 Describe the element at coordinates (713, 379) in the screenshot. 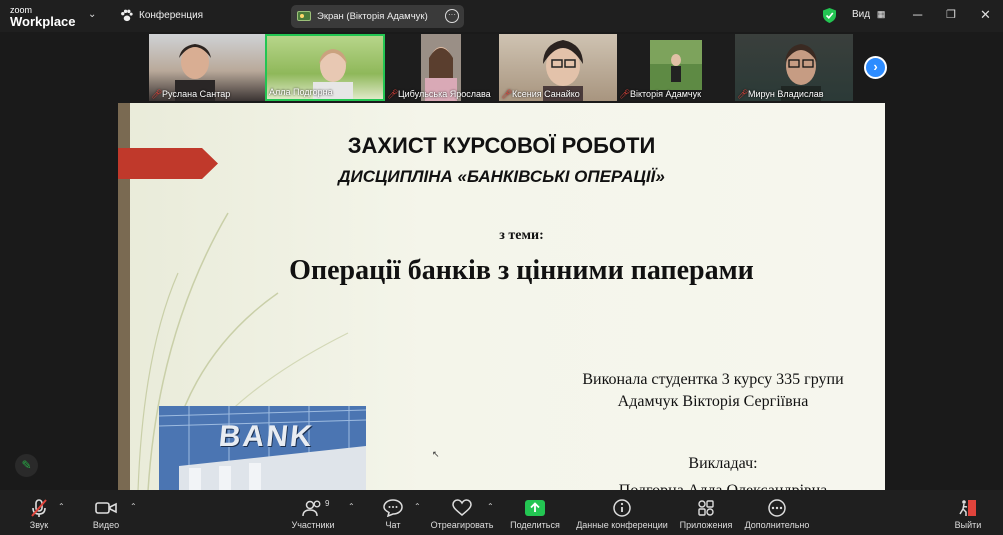

I see `slide-author-line1: Виконала студентка 3 курсу 335 групи` at that location.